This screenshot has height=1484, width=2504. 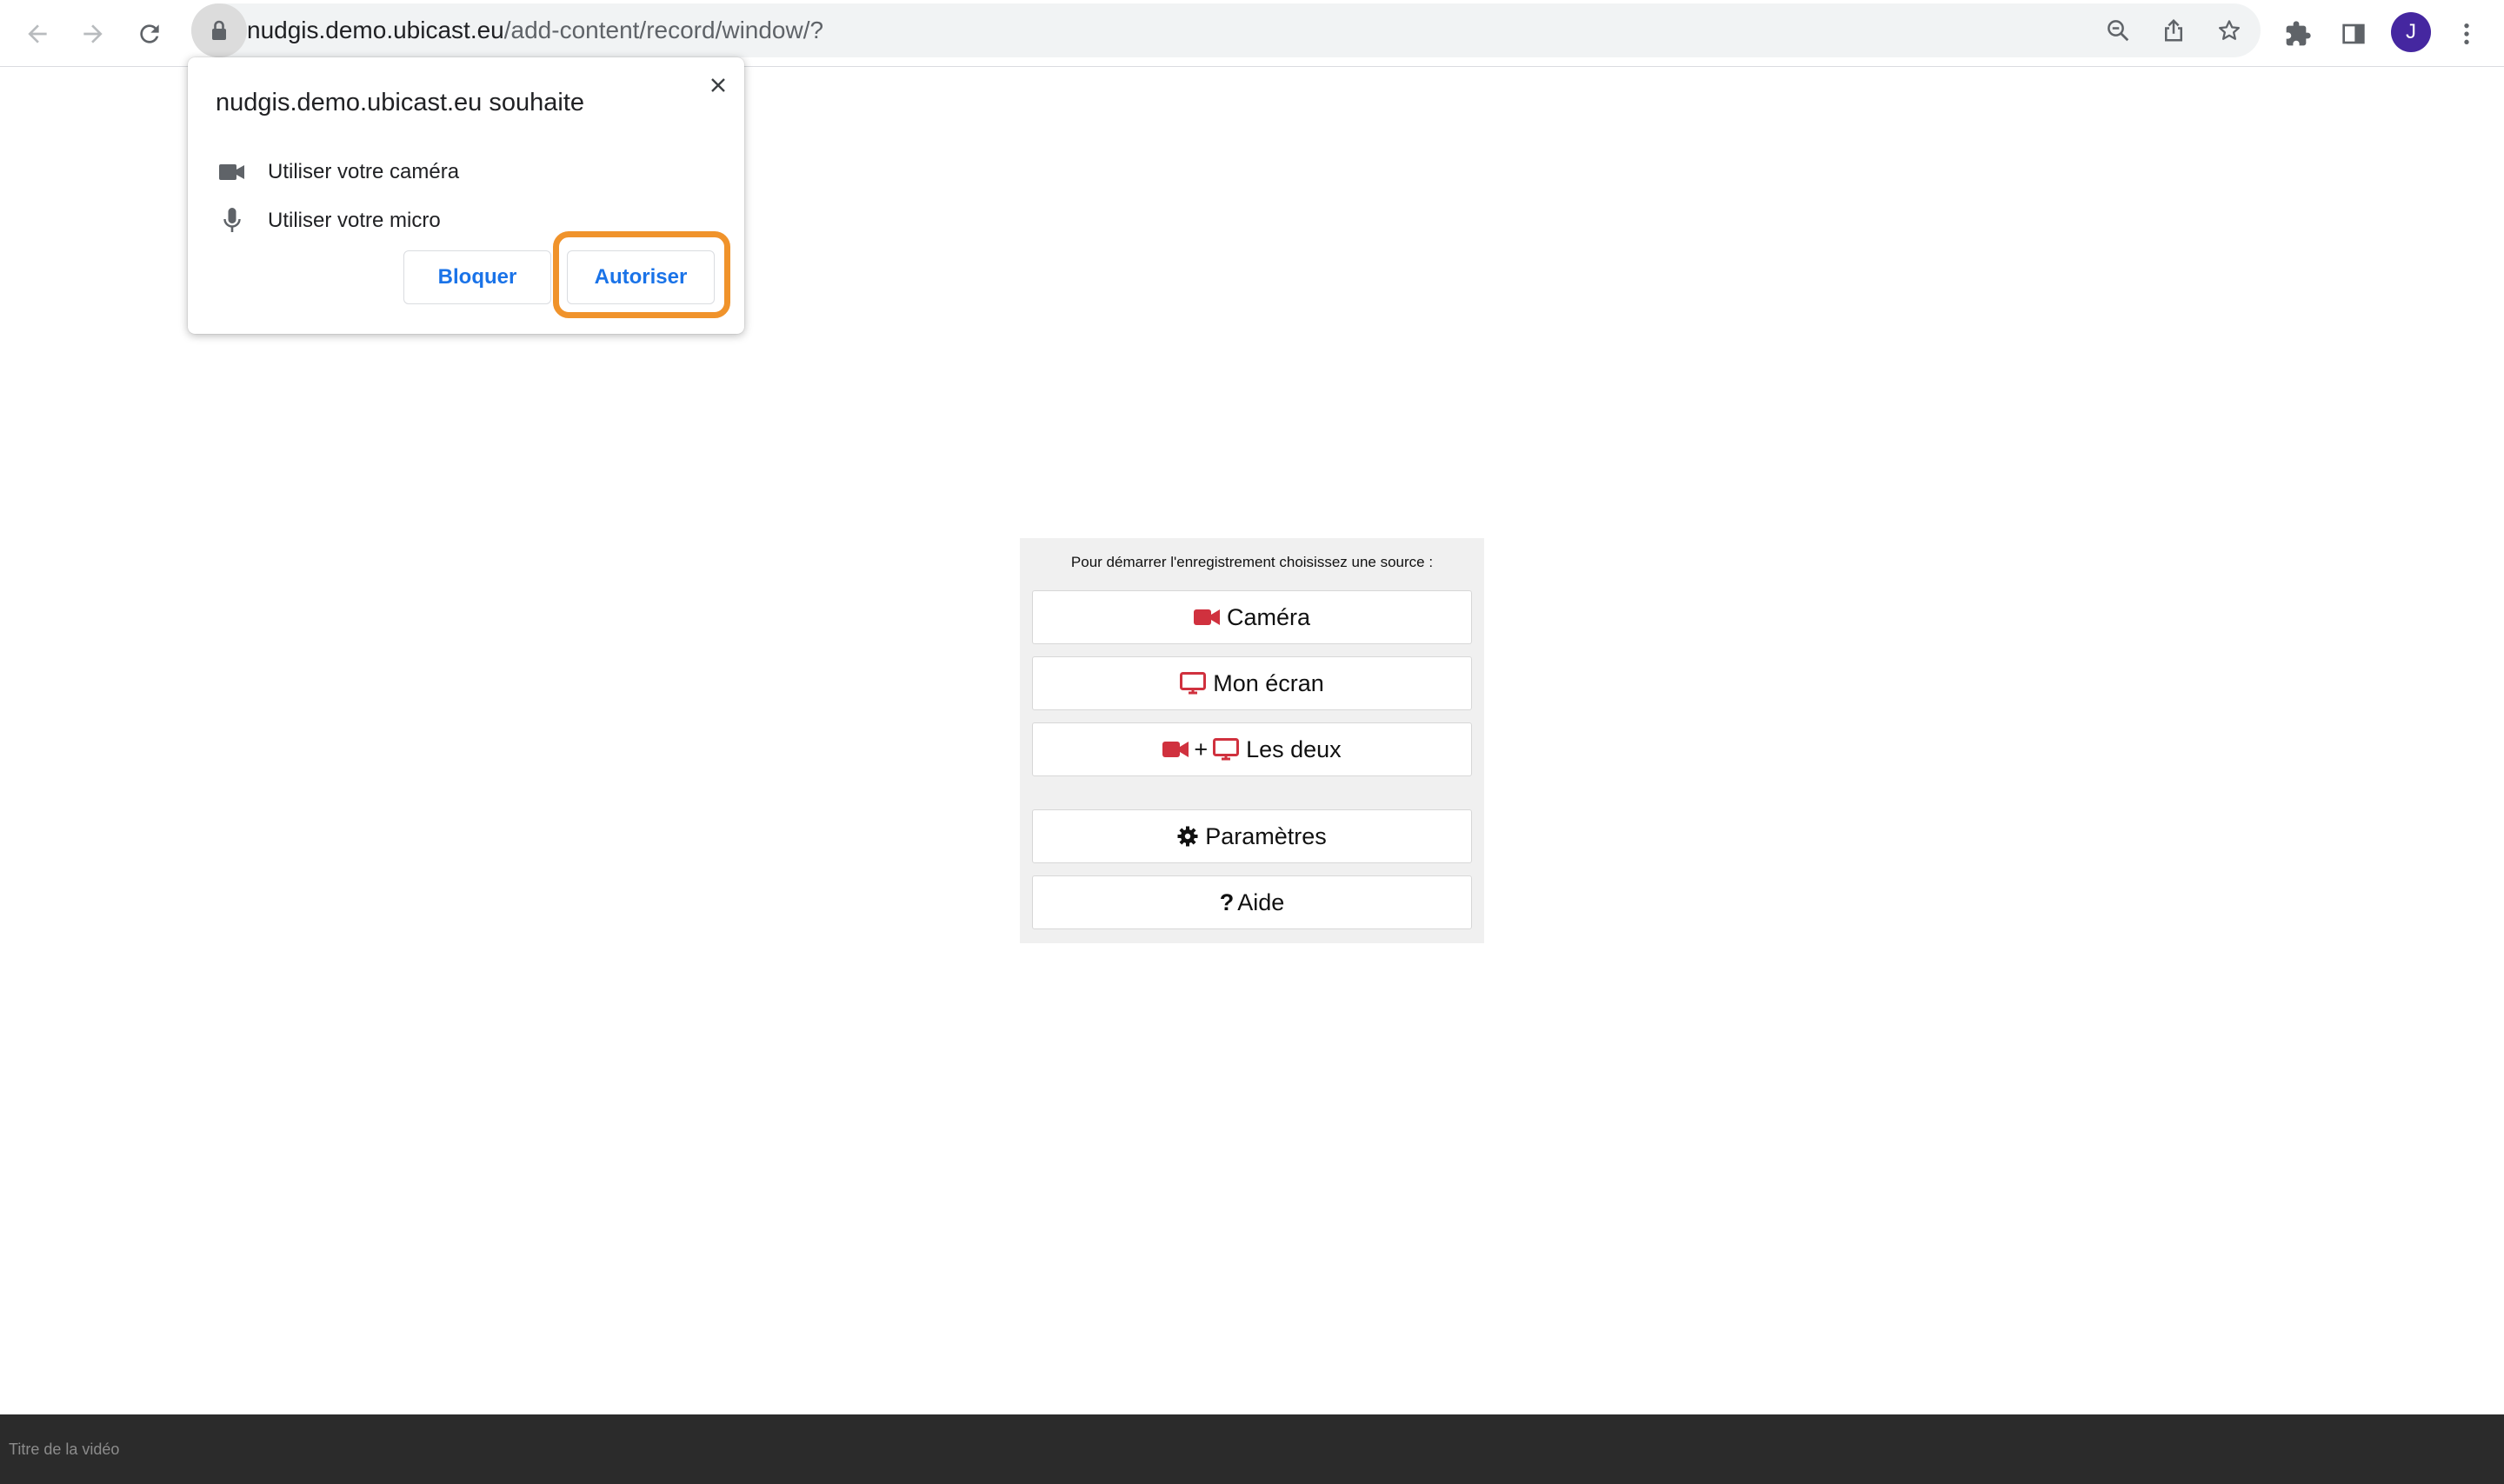 I want to click on video-title-bar, so click(x=1252, y=1449).